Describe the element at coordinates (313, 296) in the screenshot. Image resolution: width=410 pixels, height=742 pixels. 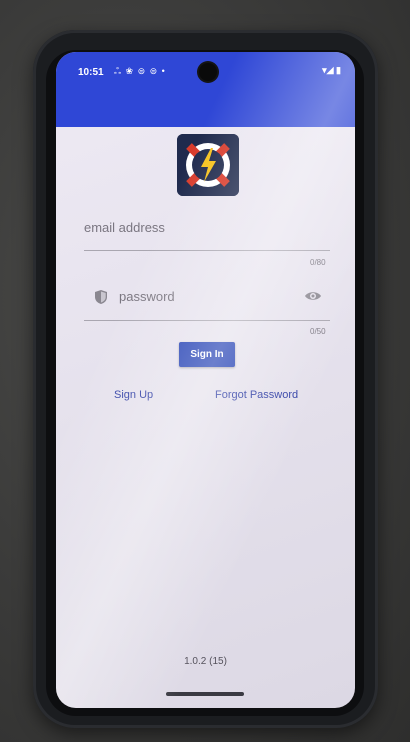
I see `eye-icon` at that location.